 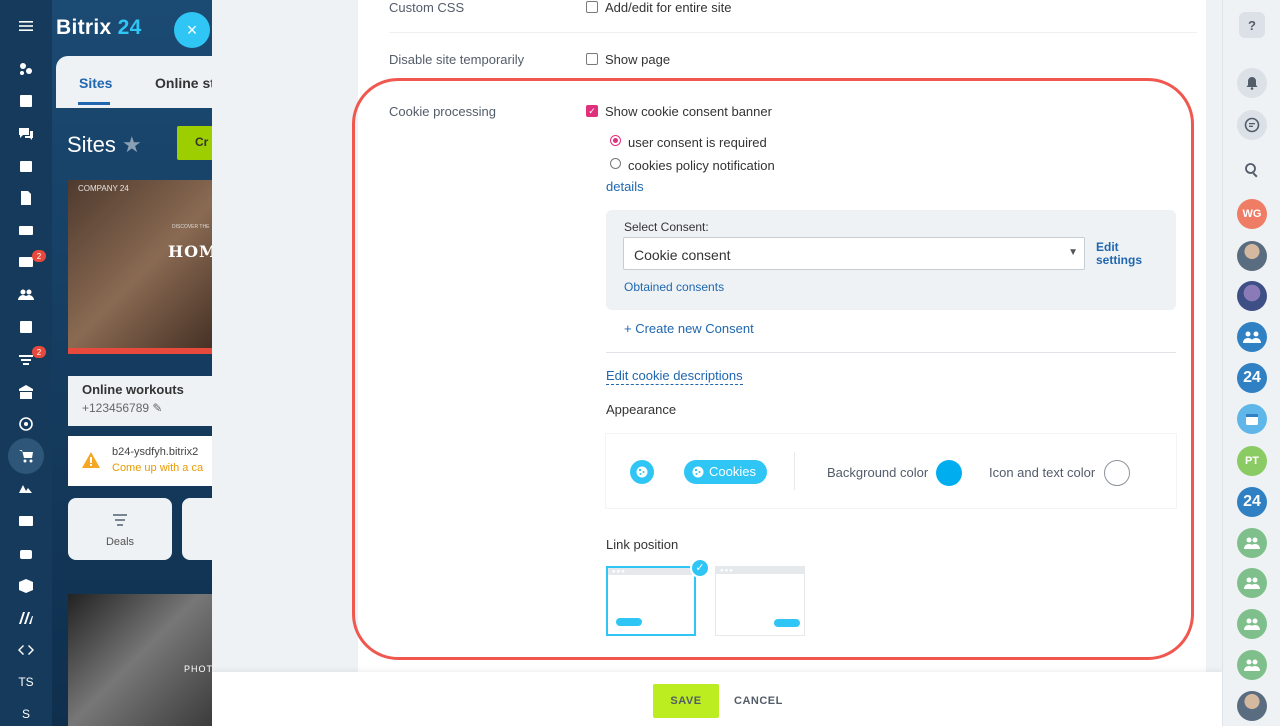 I want to click on menu-icon, so click(x=26, y=26).